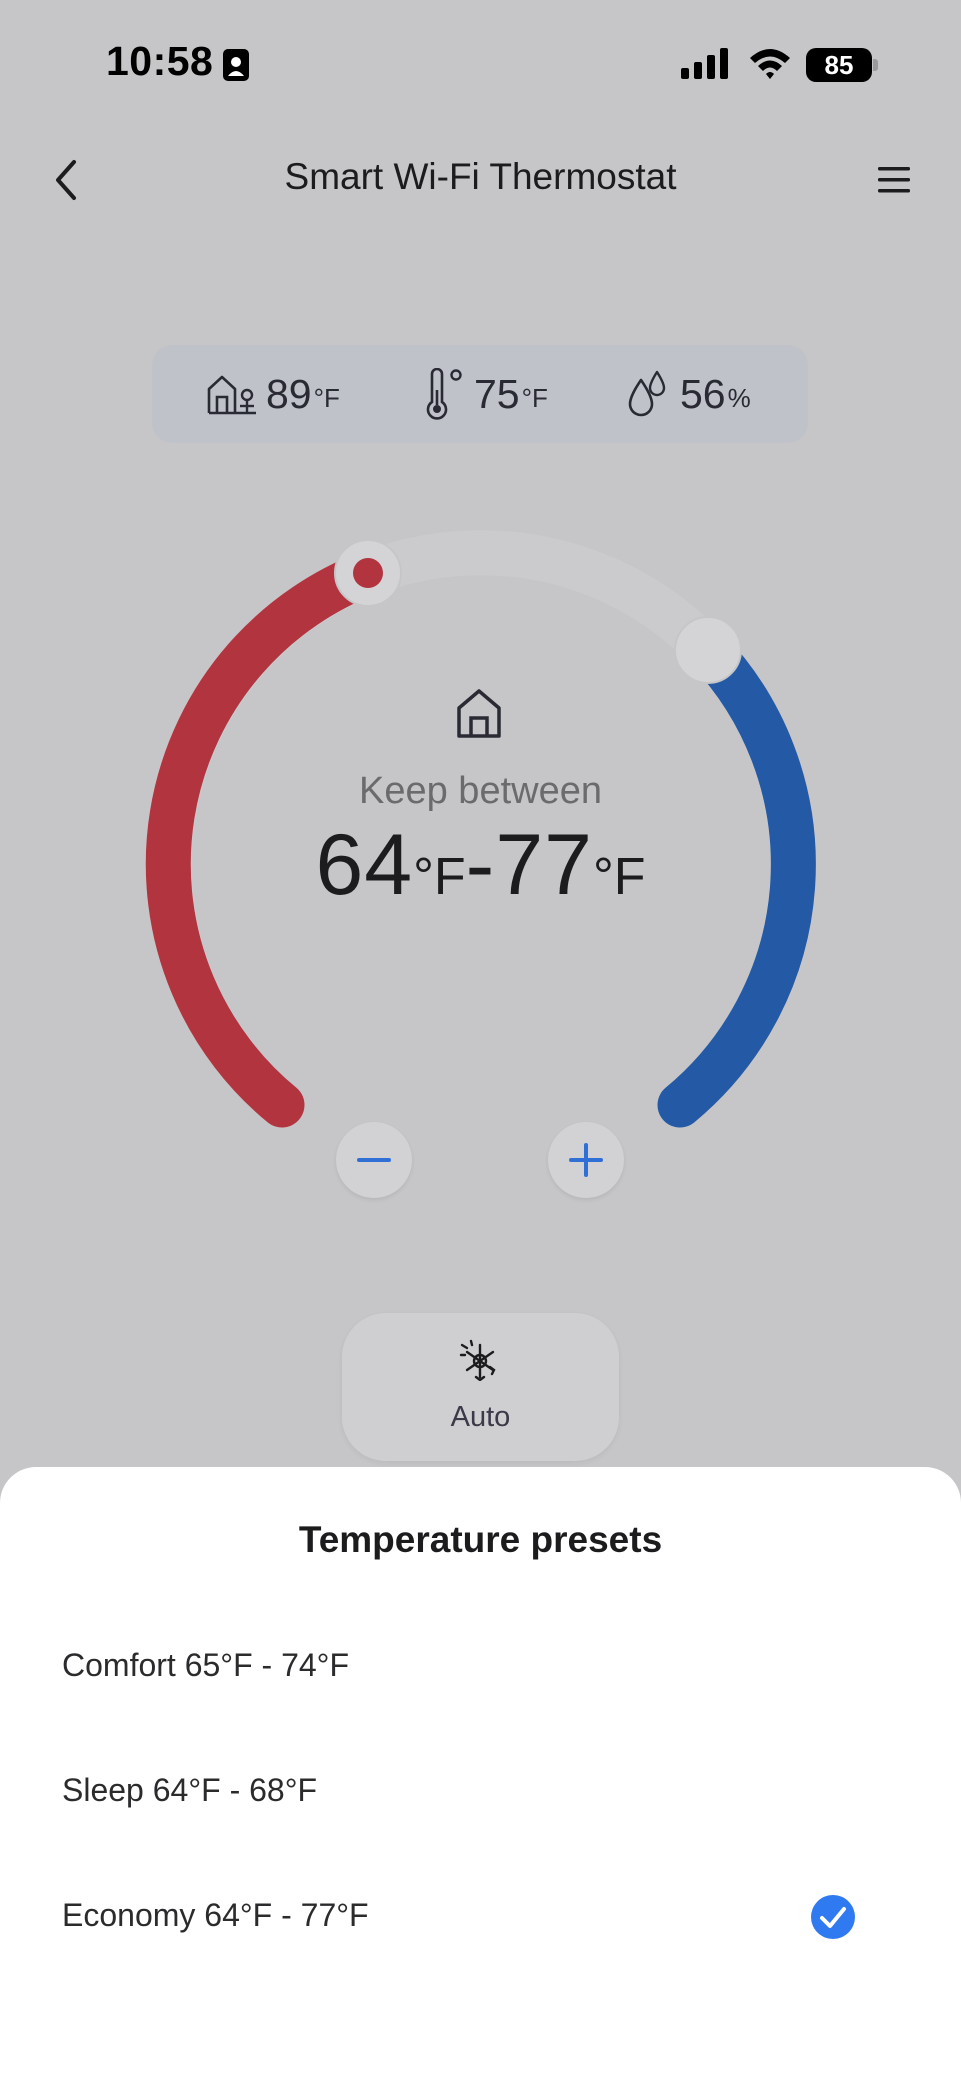 The height and width of the screenshot is (2082, 961). I want to click on heat-setpoint-dot, so click(368, 573).